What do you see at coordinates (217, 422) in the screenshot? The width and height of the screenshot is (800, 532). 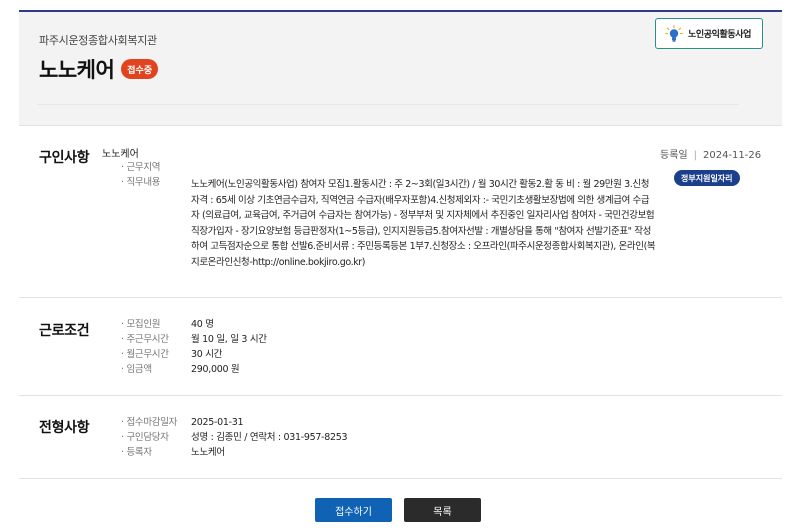 I see `screening-value: 2025-01-31` at bounding box center [217, 422].